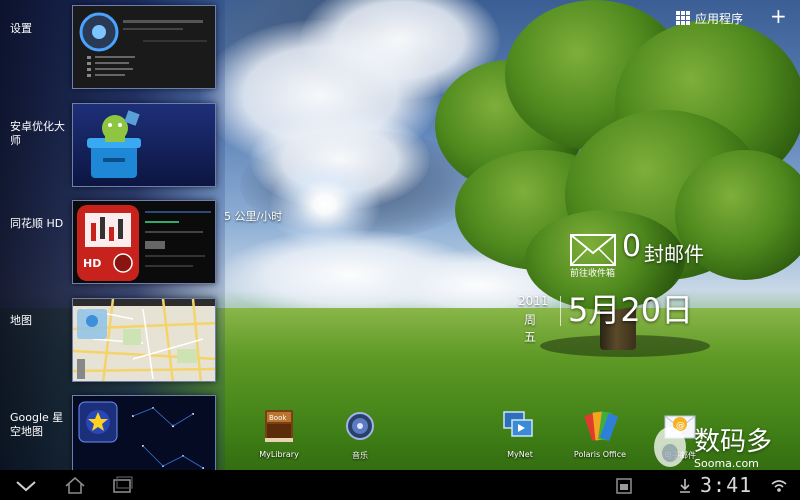 The height and width of the screenshot is (500, 800). I want to click on recent-app-thumbnail: HD, so click(144, 242).